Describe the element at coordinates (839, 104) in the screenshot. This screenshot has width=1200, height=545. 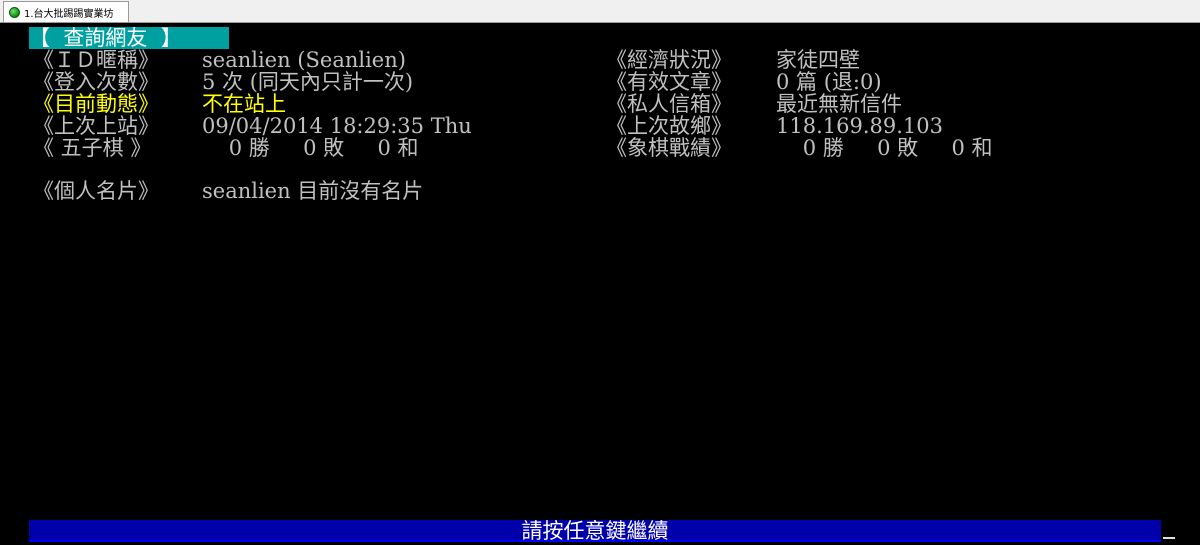
I see `mail-value: 最近無新信件` at that location.